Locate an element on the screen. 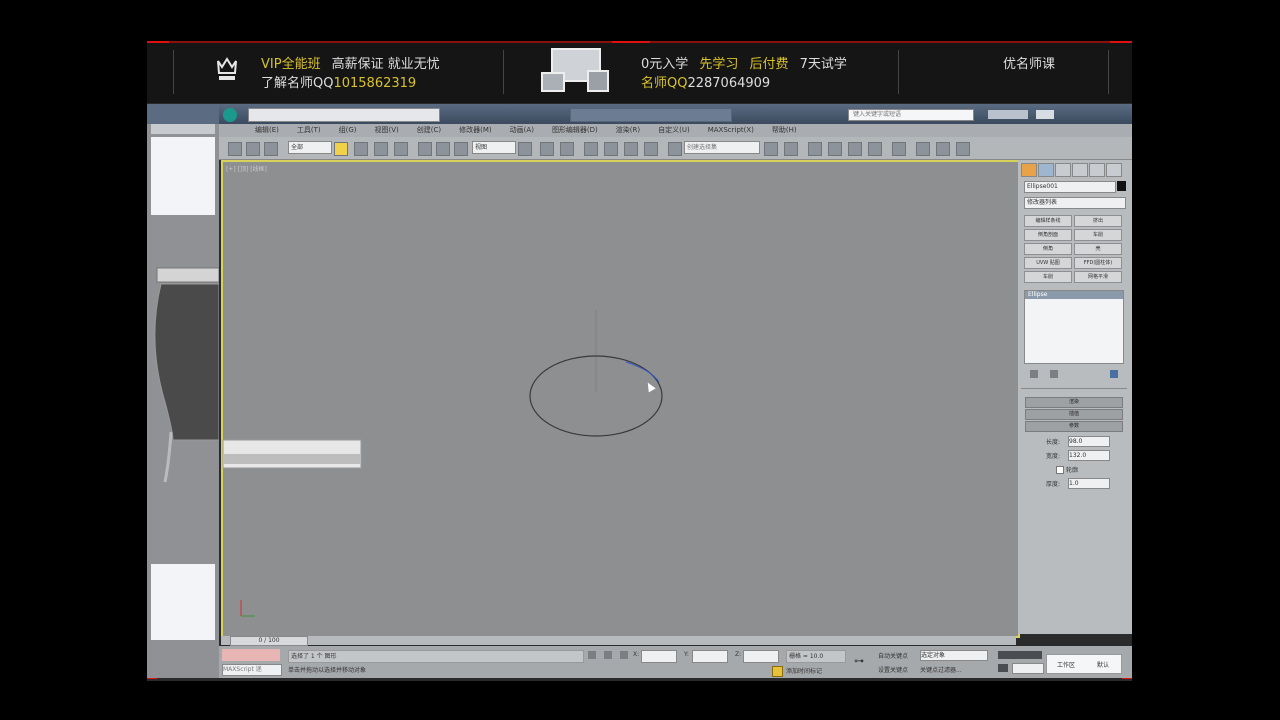 This screenshot has width=1280, height=720. object-name-field: Ellipse001 is located at coordinates (1070, 187).